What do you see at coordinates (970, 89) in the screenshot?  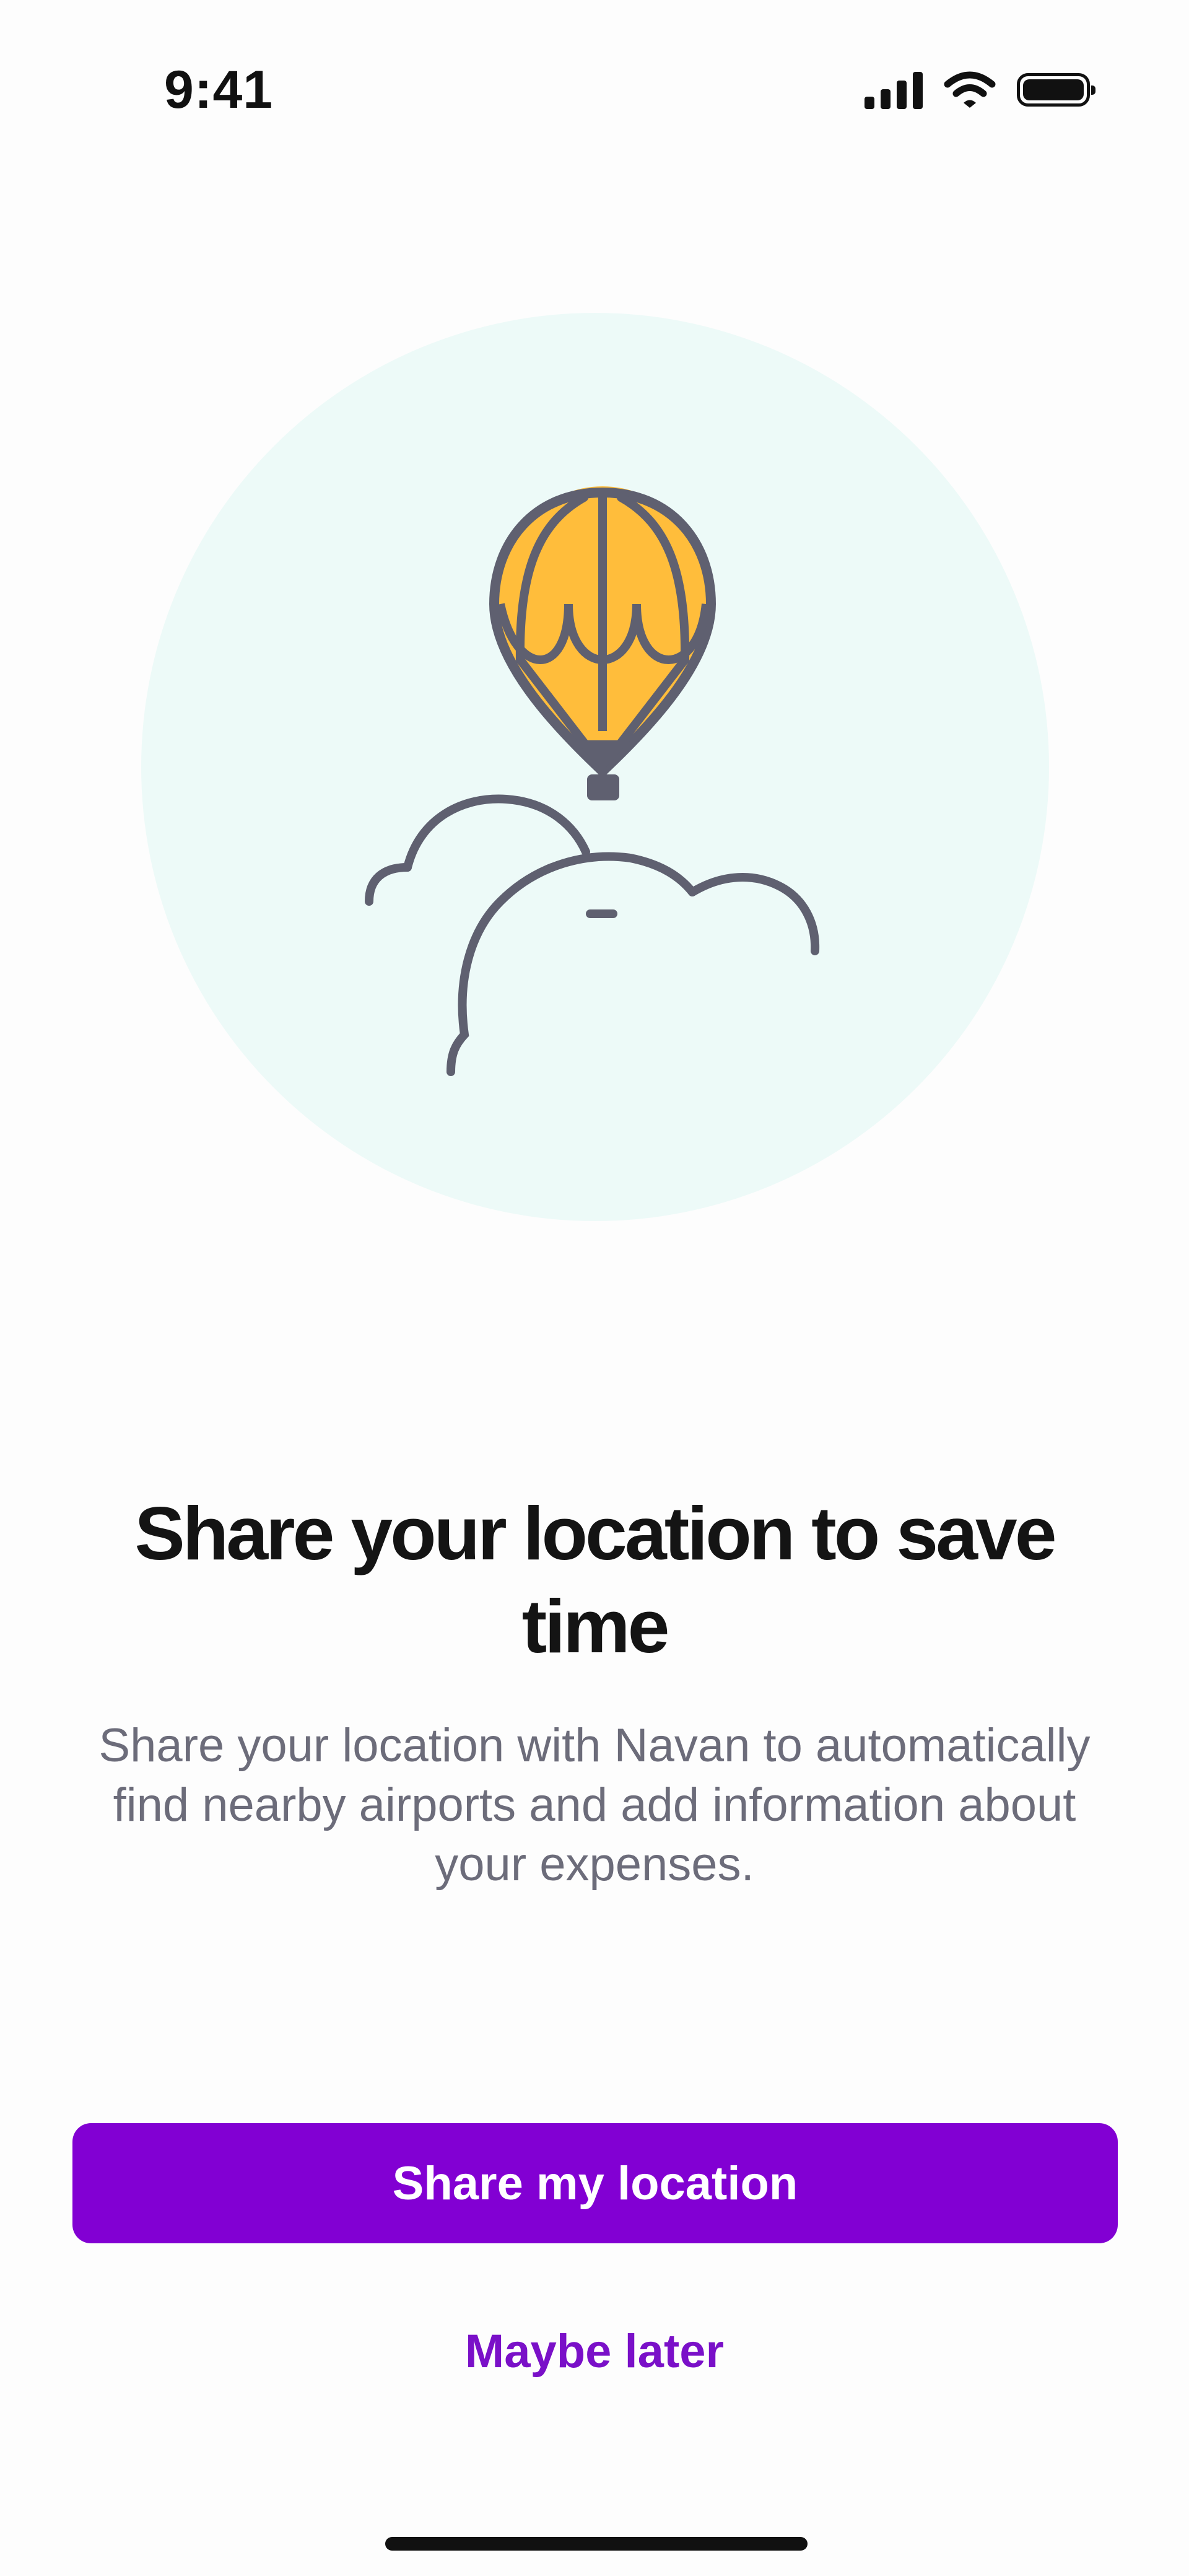 I see `wifi-icon` at bounding box center [970, 89].